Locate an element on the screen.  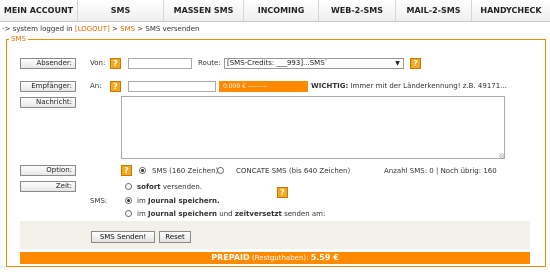
resize-handle-icon is located at coordinates (501, 155).